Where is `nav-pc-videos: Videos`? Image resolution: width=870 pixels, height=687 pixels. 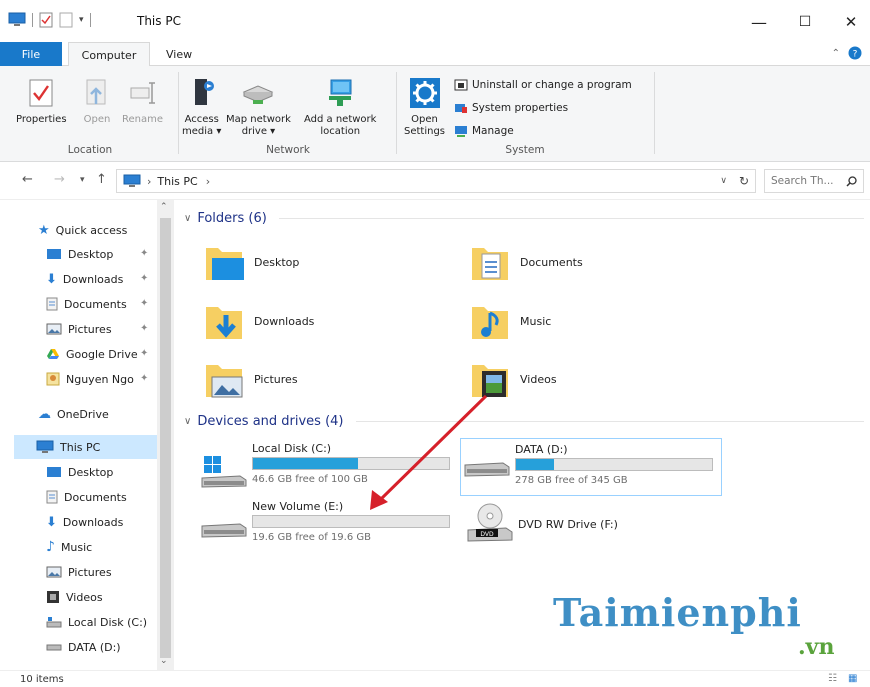 nav-pc-videos: Videos is located at coordinates (74, 597).